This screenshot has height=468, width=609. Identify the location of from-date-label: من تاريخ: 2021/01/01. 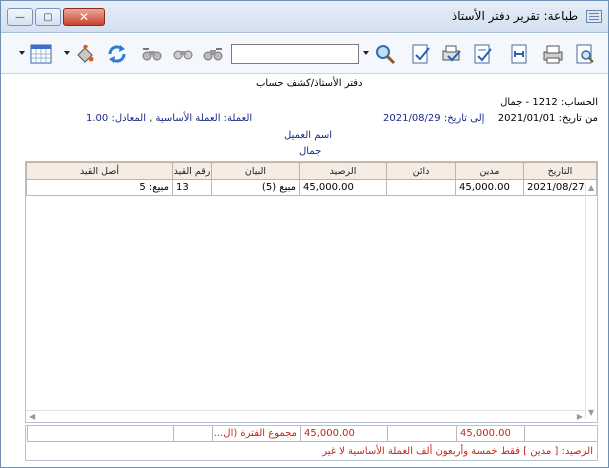
(548, 118).